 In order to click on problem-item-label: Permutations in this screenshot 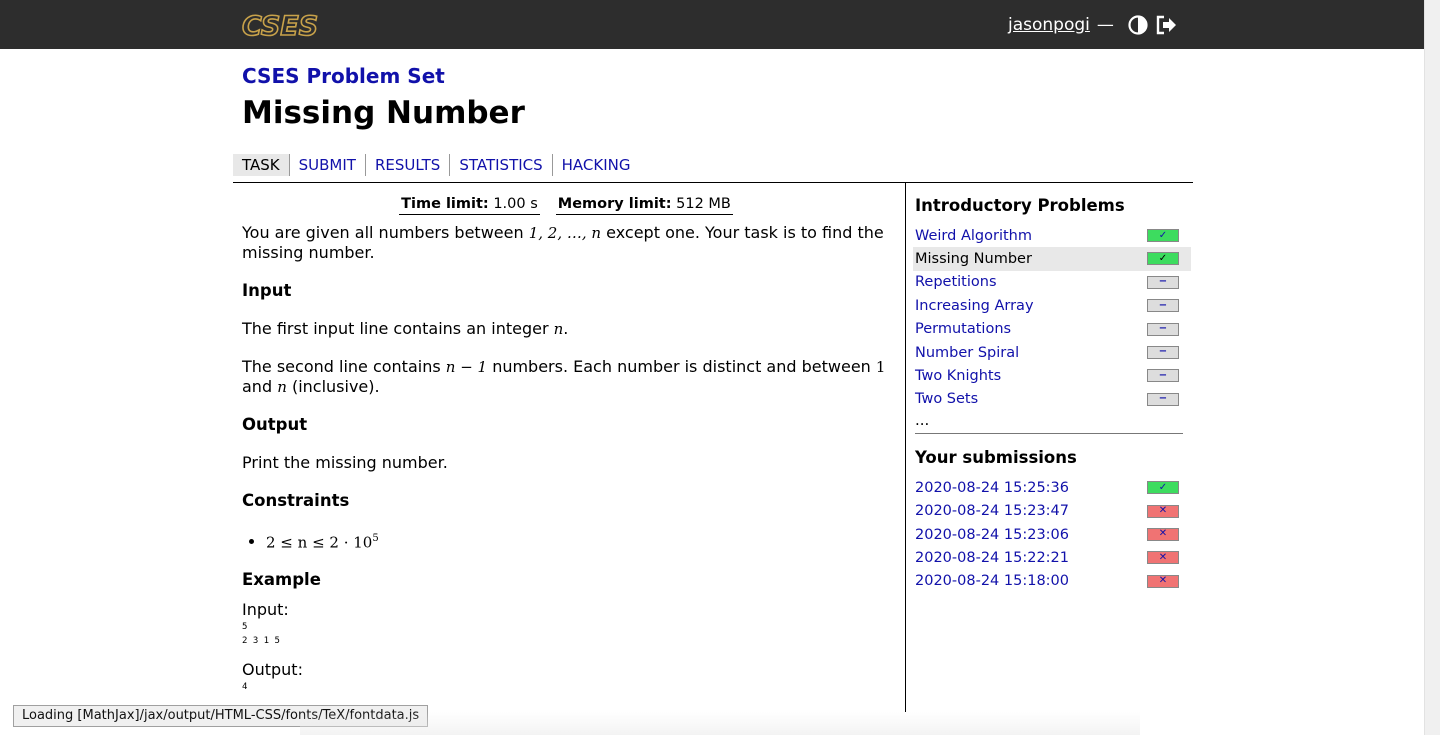, I will do `click(963, 329)`.